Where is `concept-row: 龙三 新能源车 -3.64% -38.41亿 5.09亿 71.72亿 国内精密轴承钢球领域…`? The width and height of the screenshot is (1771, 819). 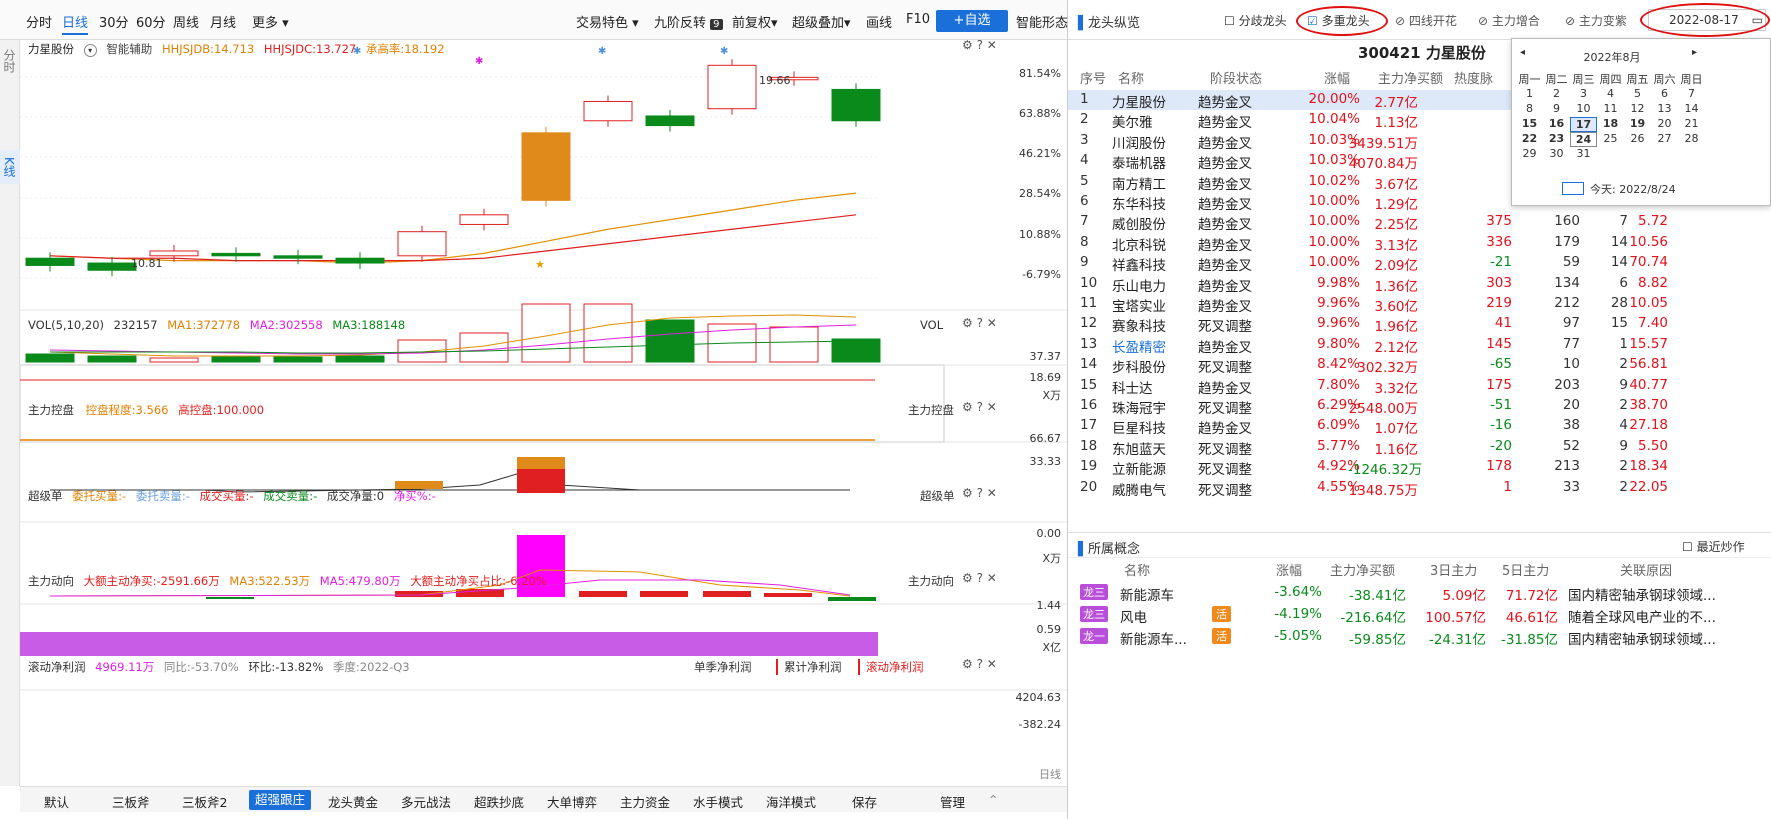
concept-row: 龙三 新能源车 -3.64% -38.41亿 5.09亿 71.72亿 国内精密轴承钢球领域… is located at coordinates (1419, 593).